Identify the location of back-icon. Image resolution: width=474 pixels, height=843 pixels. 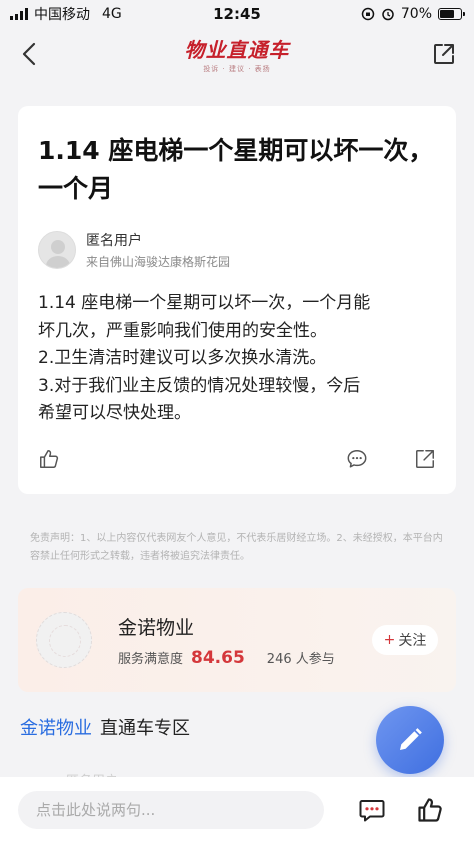
(29, 54).